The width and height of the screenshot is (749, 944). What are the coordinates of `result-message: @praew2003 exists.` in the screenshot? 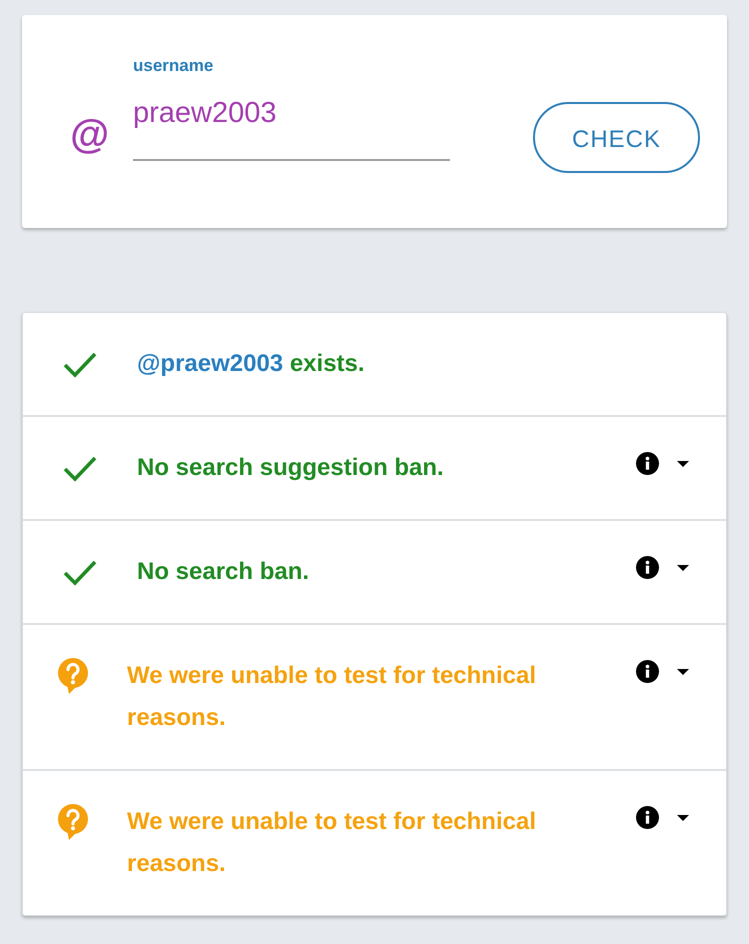 It's located at (251, 364).